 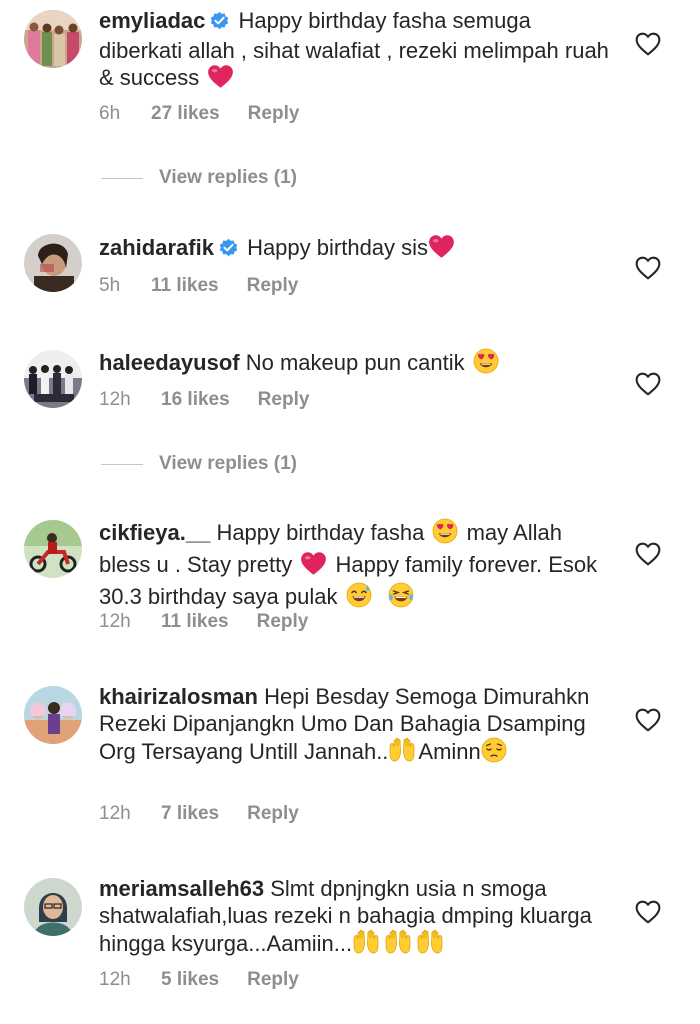 I want to click on username: zahidarafik, so click(x=156, y=247).